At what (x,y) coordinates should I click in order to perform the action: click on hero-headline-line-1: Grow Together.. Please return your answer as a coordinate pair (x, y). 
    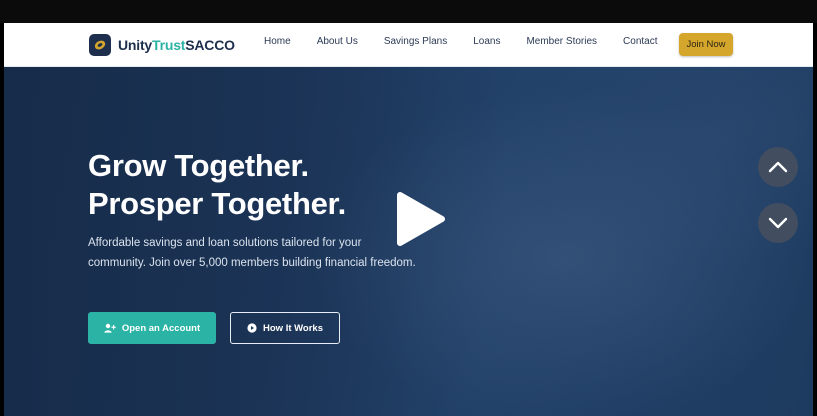
    Looking at the image, I should click on (198, 165).